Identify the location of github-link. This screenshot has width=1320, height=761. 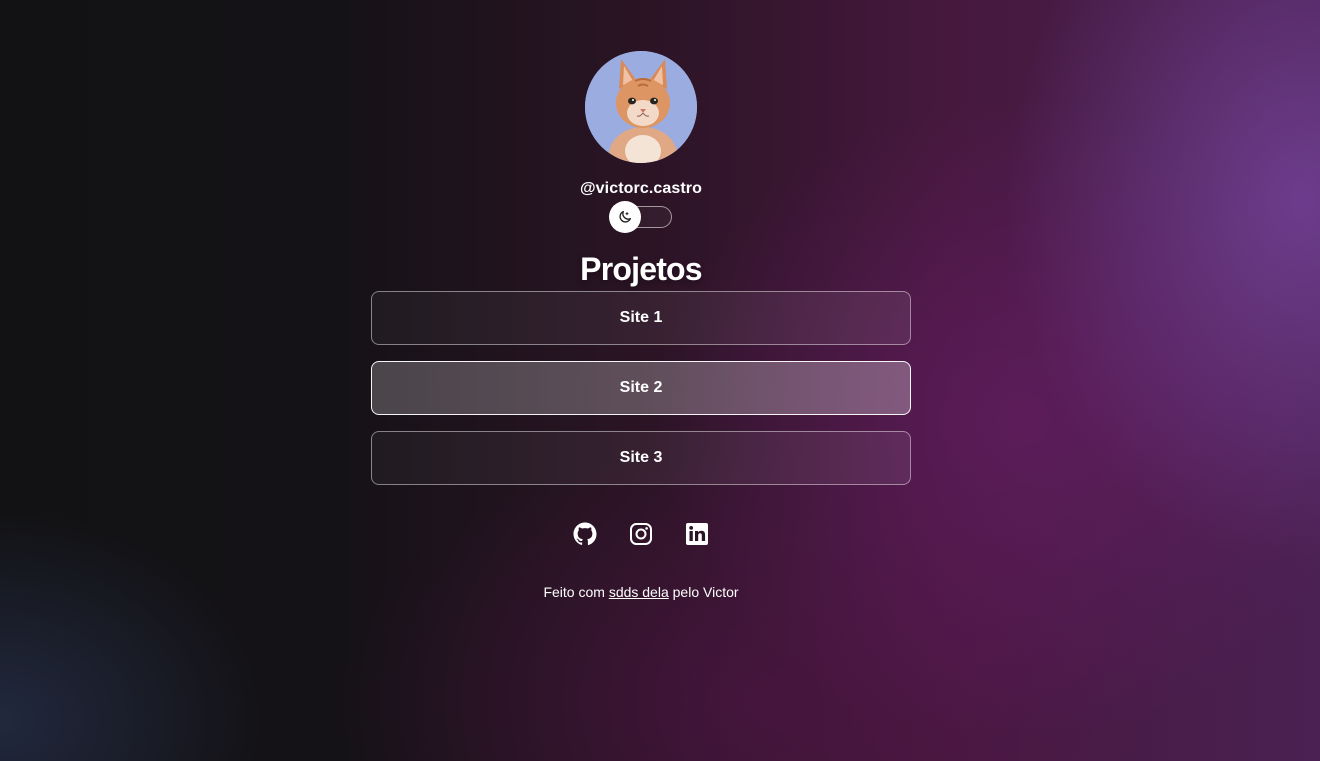
(585, 534).